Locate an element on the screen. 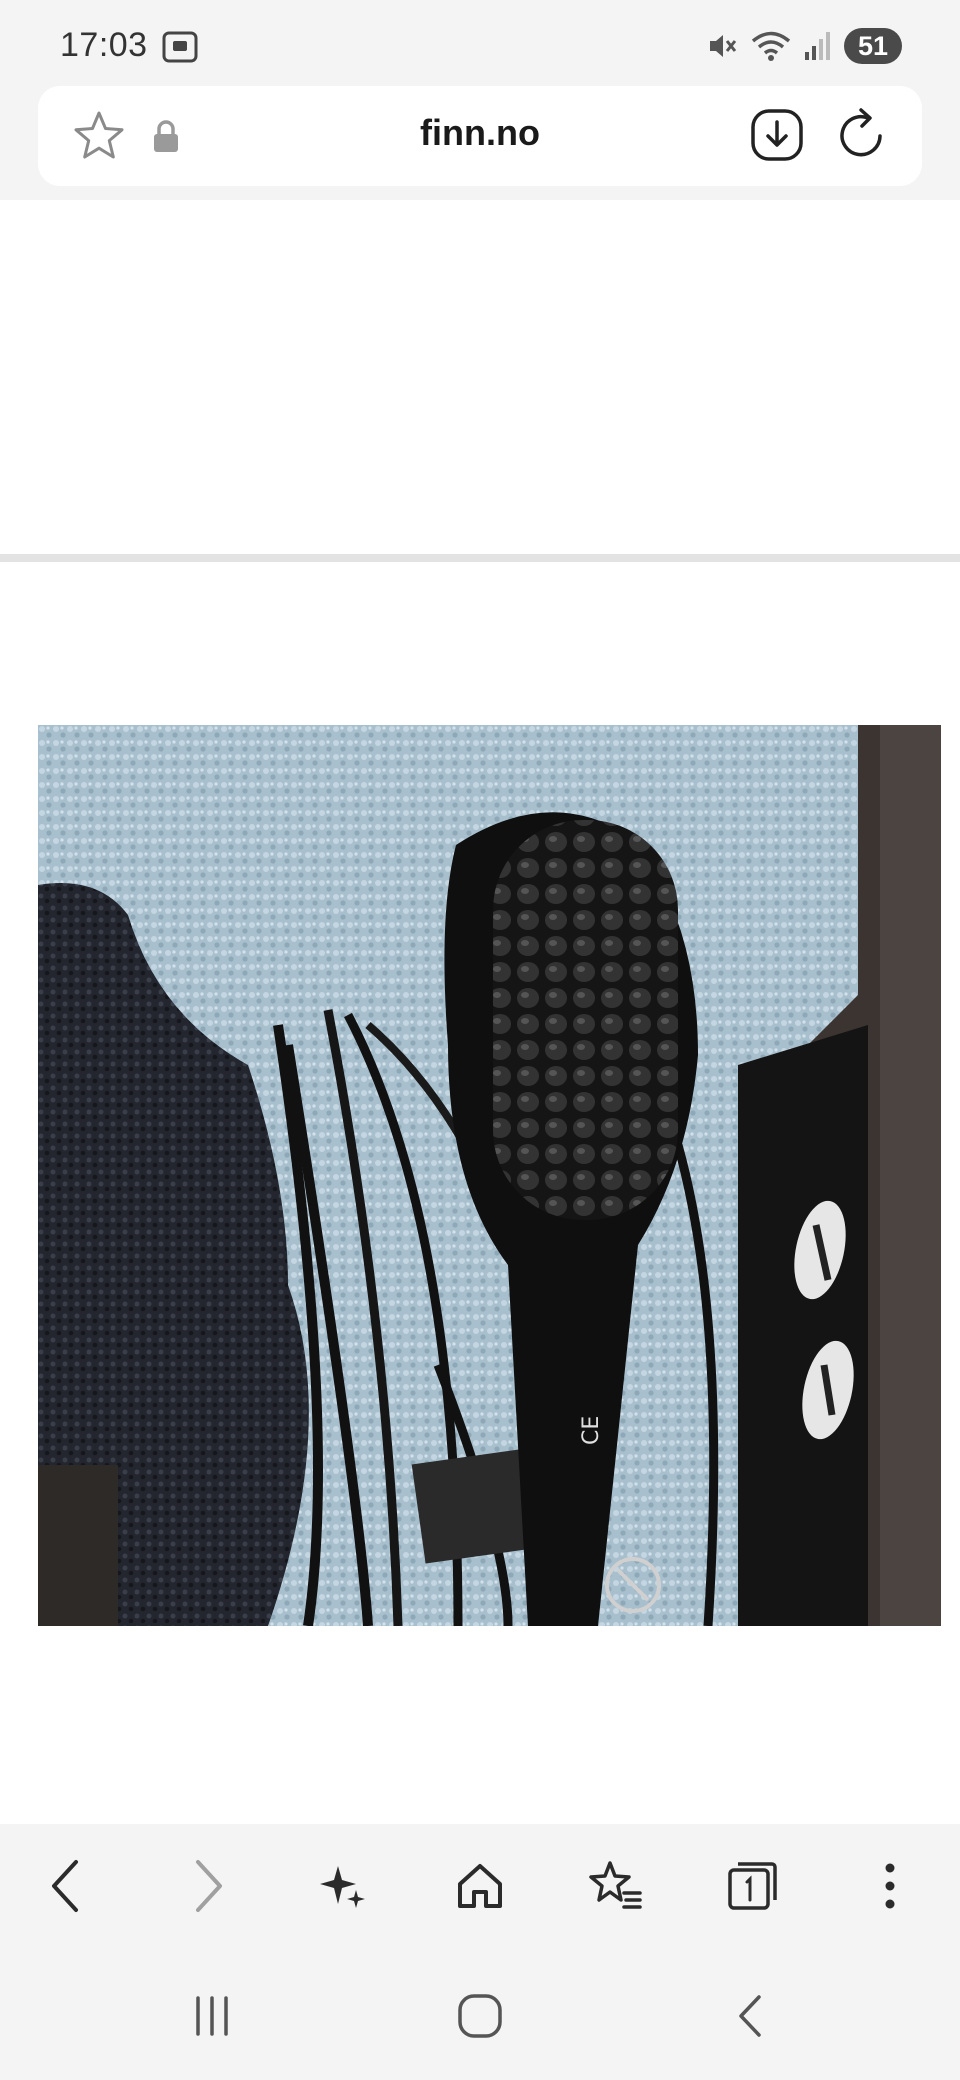  recent-apps-button is located at coordinates (212, 2016).